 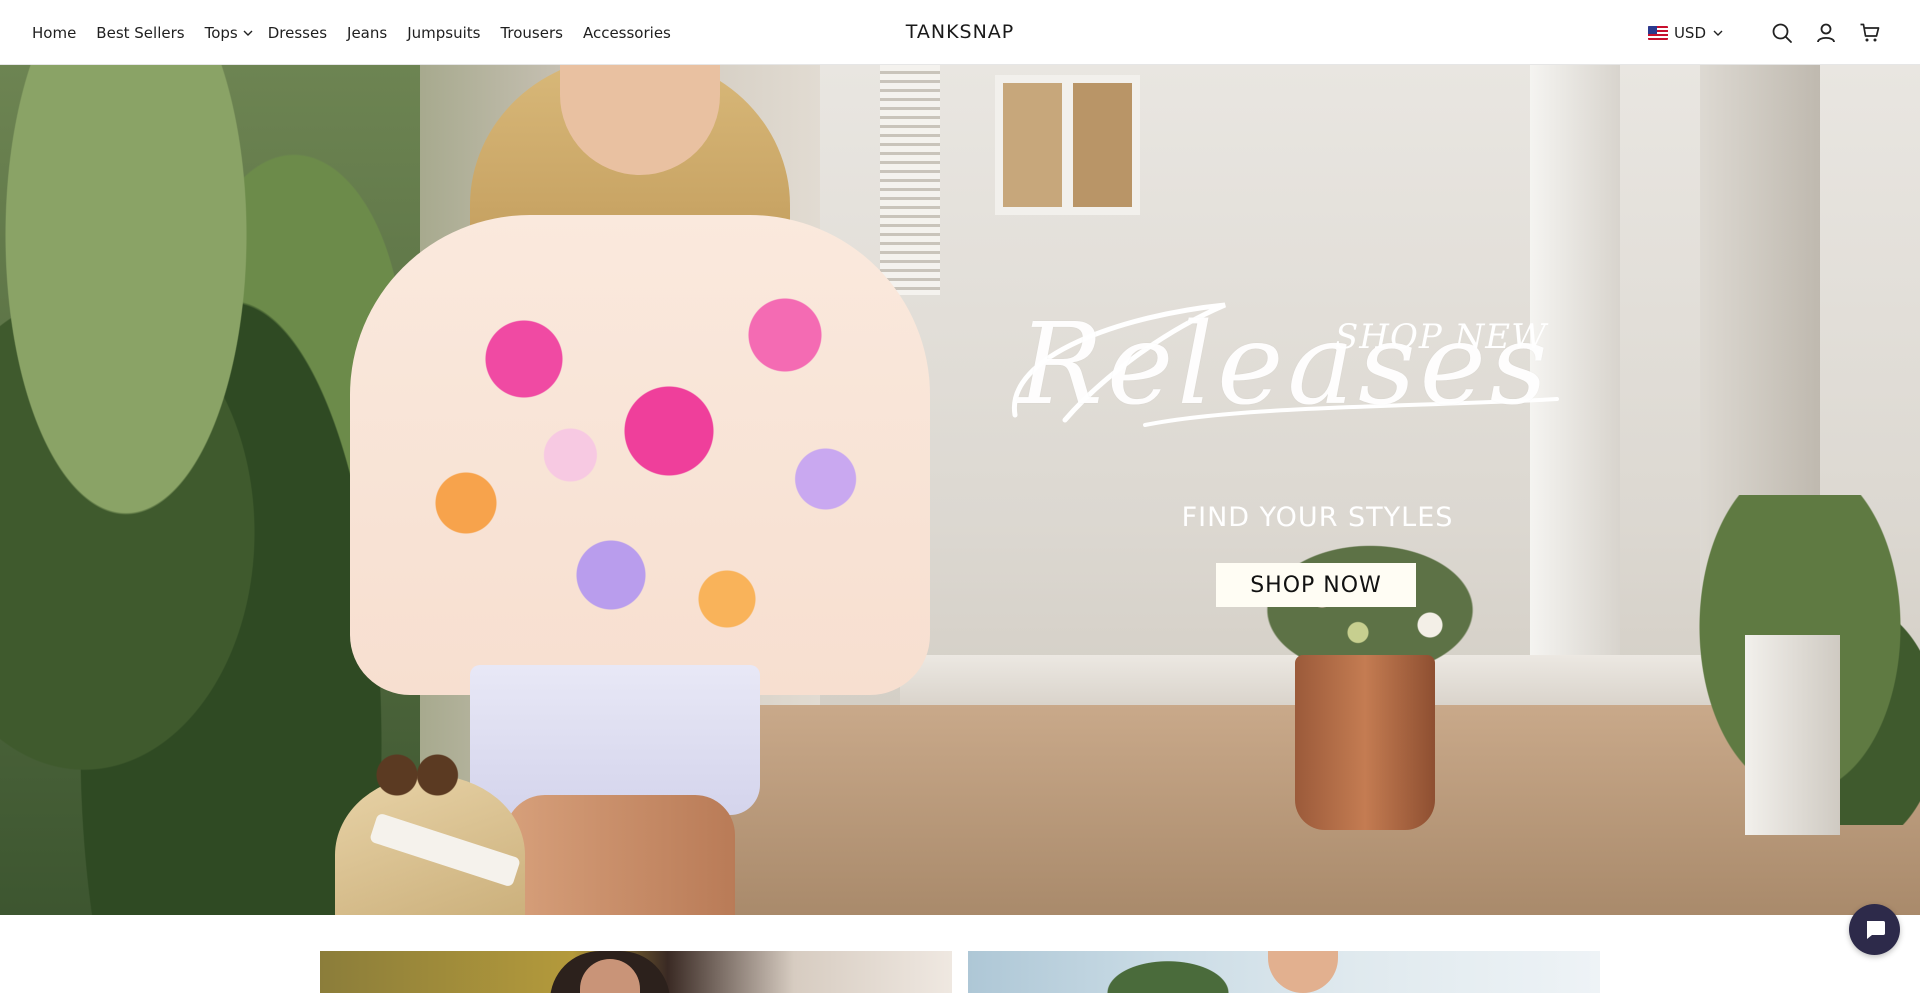 What do you see at coordinates (415, 775) in the screenshot?
I see `model-sunglasses` at bounding box center [415, 775].